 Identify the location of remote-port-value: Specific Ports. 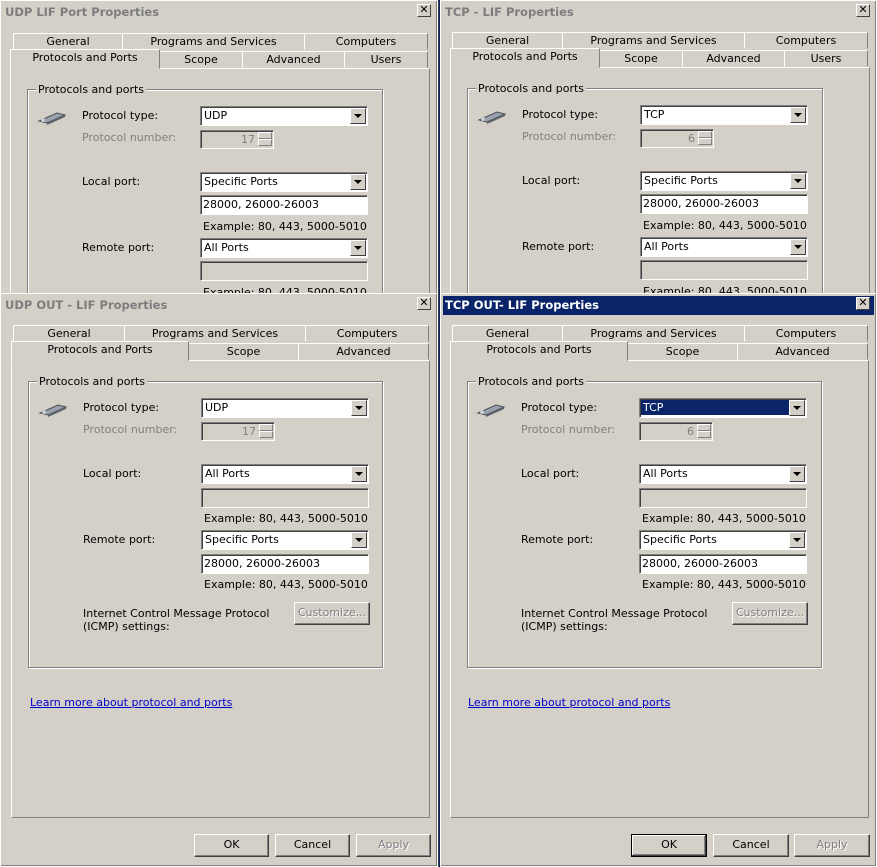
(680, 539).